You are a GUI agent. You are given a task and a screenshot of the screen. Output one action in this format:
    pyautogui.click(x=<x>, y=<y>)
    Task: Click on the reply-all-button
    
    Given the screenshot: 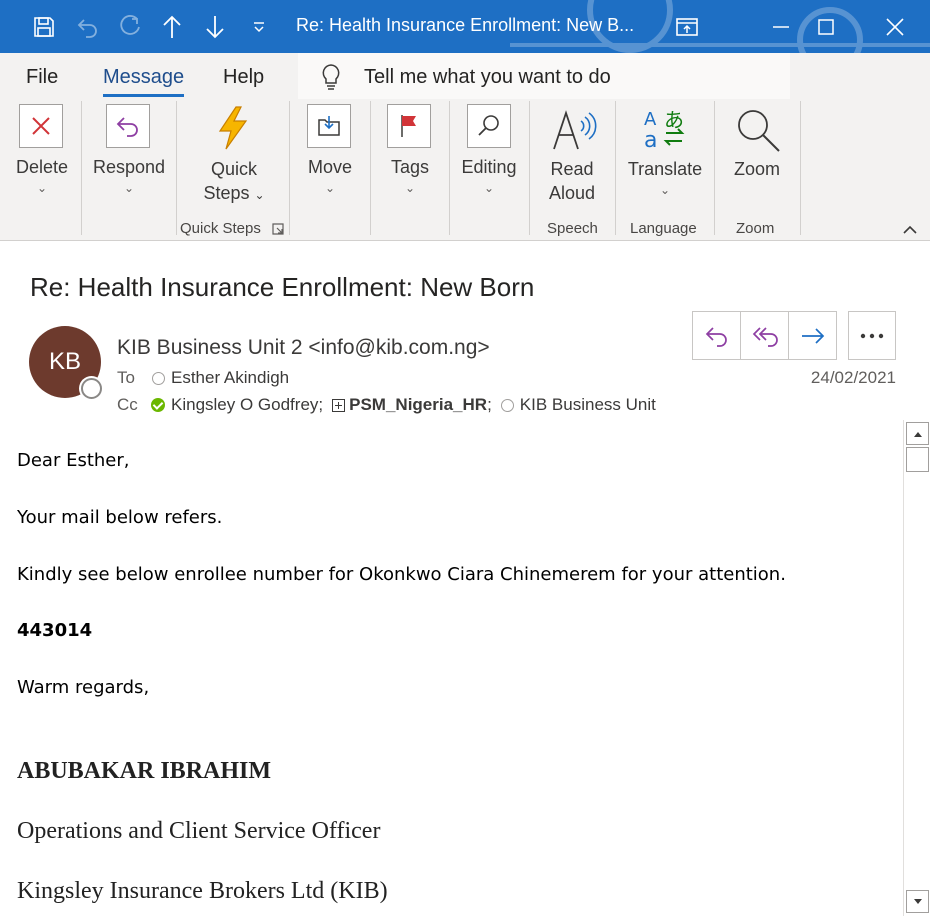 What is the action you would take?
    pyautogui.click(x=765, y=335)
    